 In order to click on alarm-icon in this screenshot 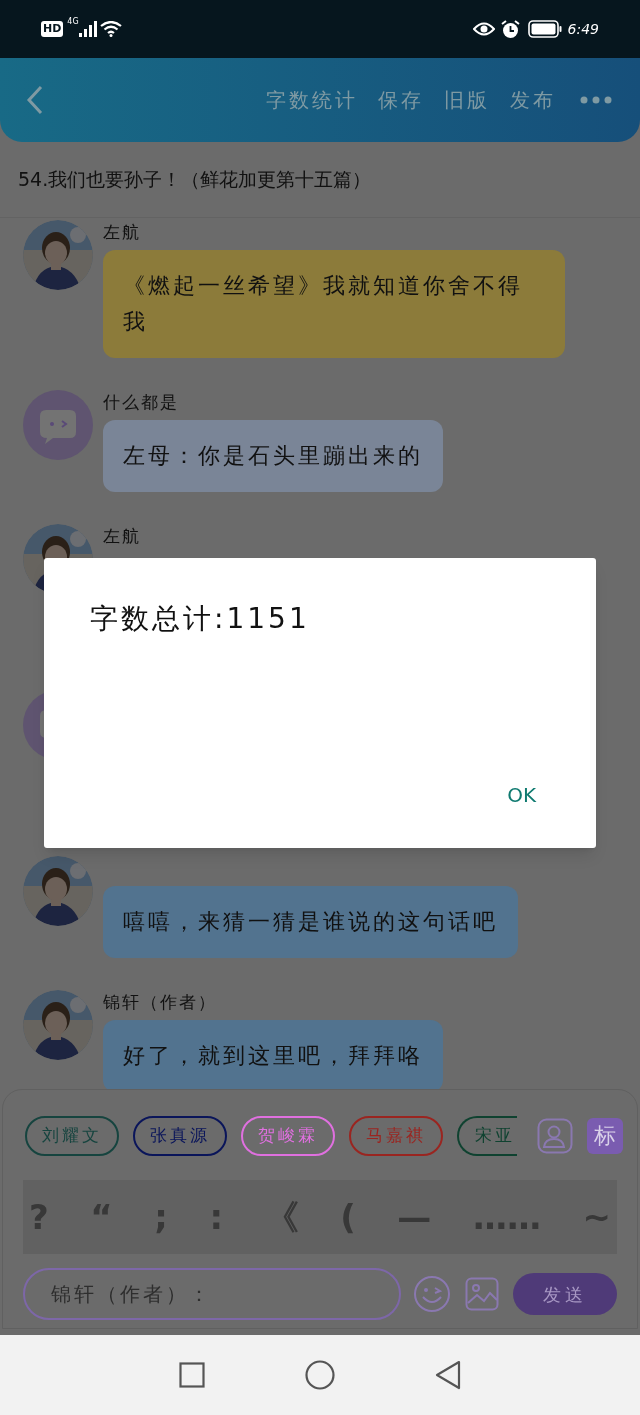, I will do `click(510, 29)`.